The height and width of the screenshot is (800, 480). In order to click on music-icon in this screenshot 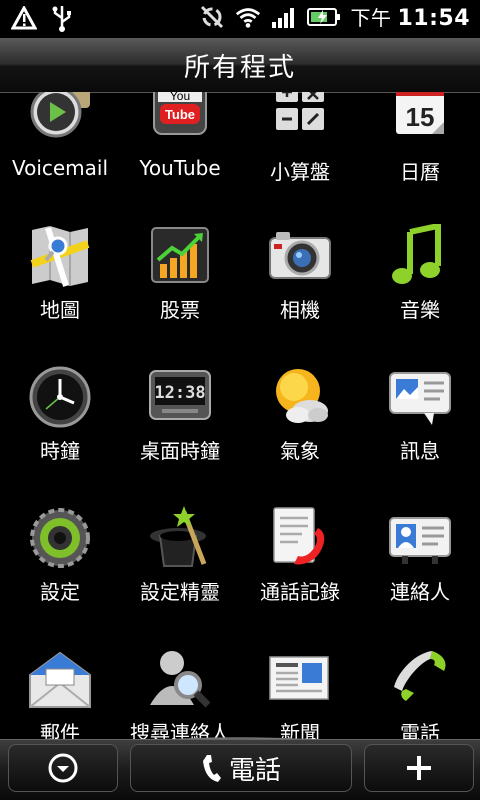, I will do `click(416, 254)`.